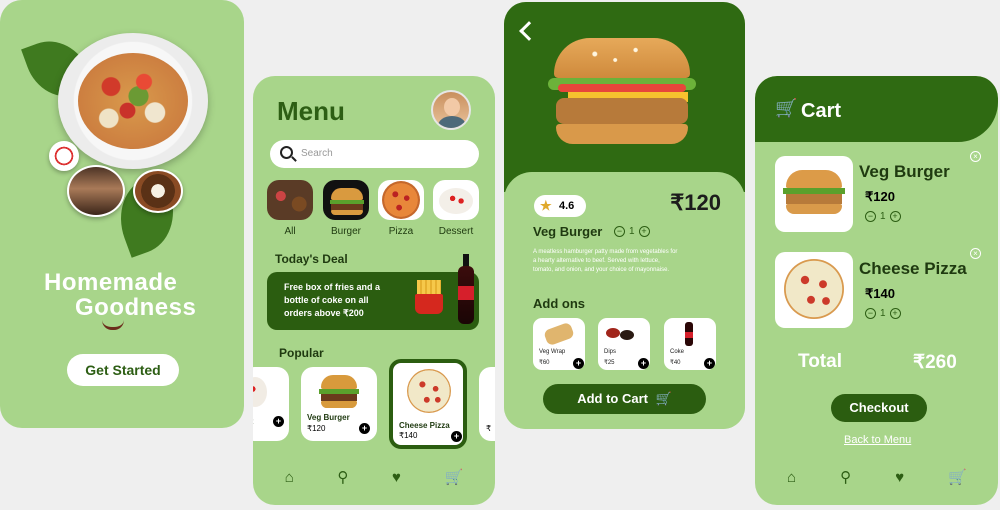 The image size is (1000, 510). I want to click on popular-card-veg-burger: Veg Burger ₹120 +, so click(339, 404).